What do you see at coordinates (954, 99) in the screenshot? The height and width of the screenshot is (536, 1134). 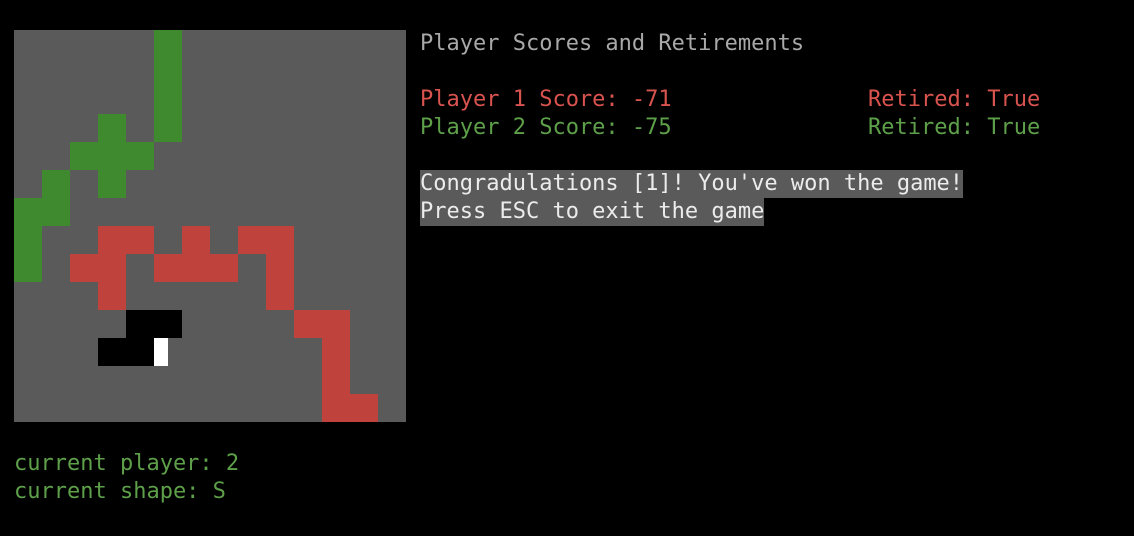 I see `player-1-retired-status: Retired: True` at bounding box center [954, 99].